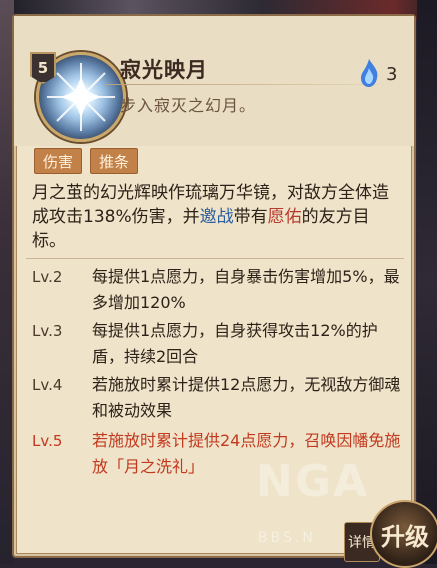  Describe the element at coordinates (250, 217) in the screenshot. I see `description-text-2: 带有` at that location.